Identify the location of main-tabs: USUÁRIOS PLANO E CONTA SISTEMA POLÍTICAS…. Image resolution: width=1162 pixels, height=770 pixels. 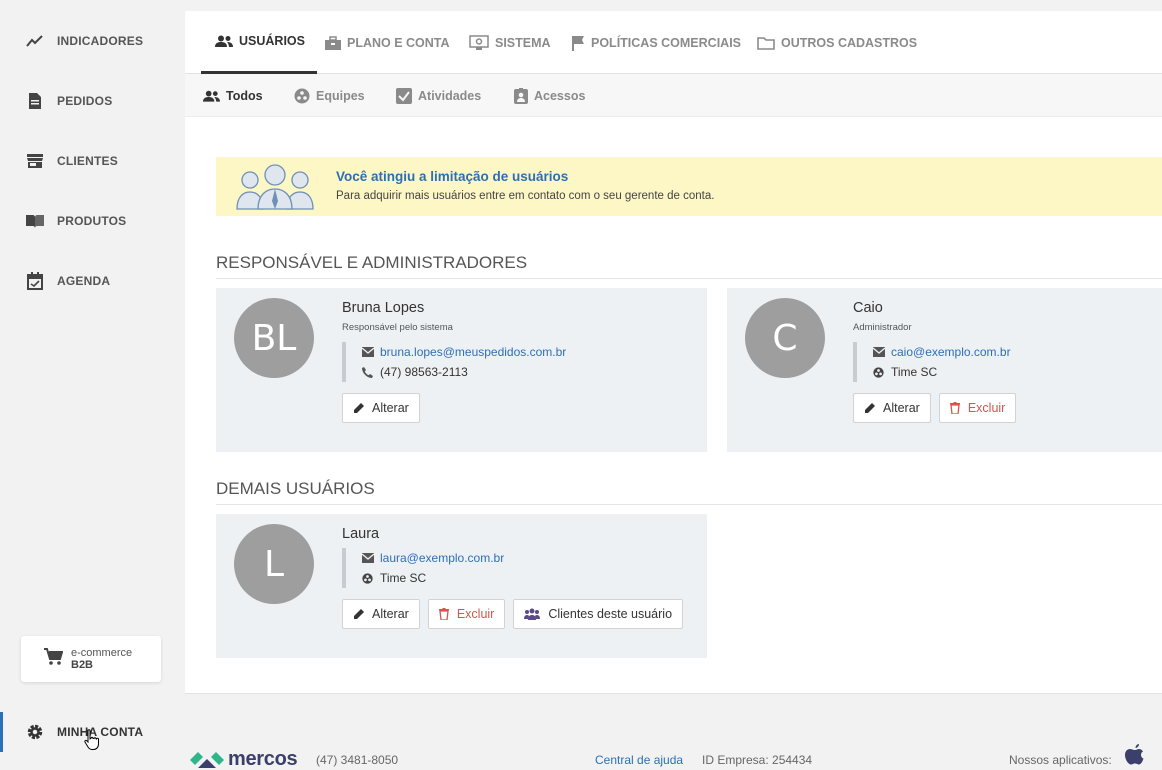
(673, 42).